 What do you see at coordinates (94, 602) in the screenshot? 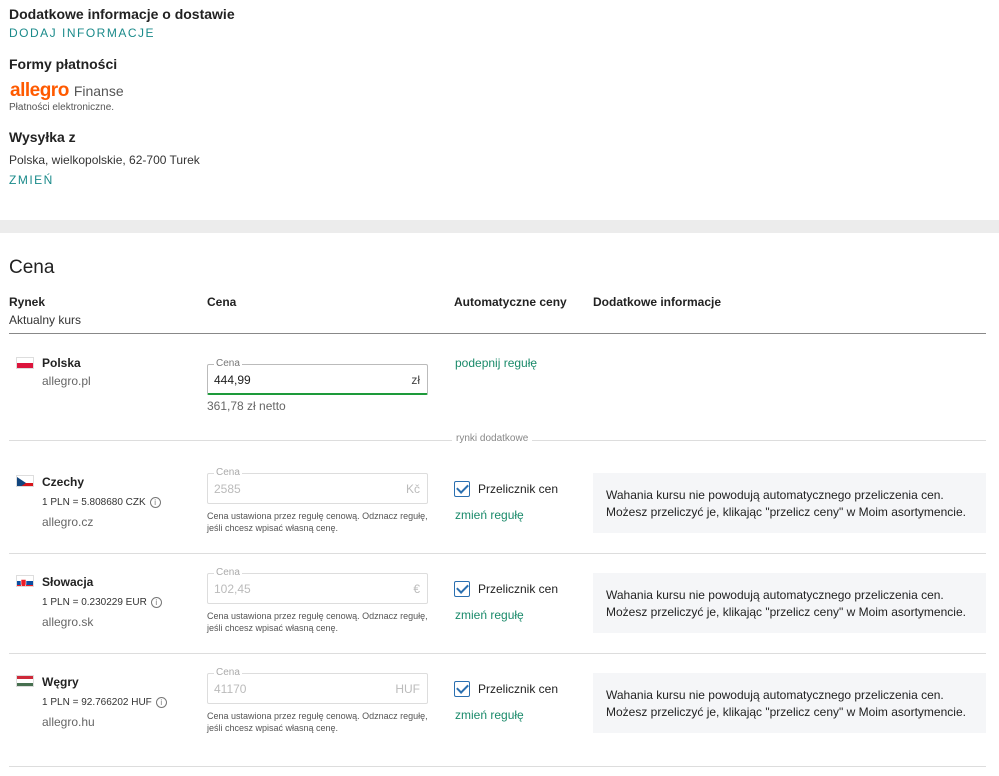
I see `exchange-rate-text: 1 PLN = 0.230229 EUR` at bounding box center [94, 602].